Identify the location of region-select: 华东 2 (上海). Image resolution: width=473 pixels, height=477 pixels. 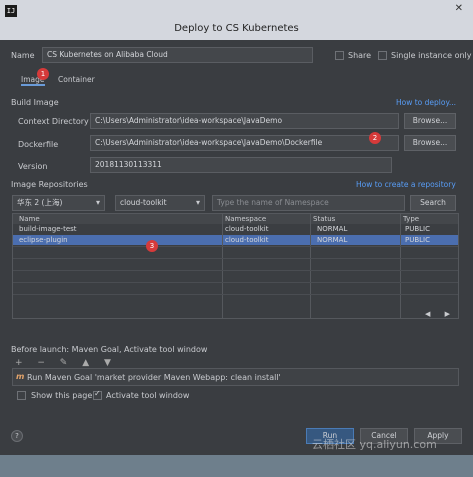
(58, 203).